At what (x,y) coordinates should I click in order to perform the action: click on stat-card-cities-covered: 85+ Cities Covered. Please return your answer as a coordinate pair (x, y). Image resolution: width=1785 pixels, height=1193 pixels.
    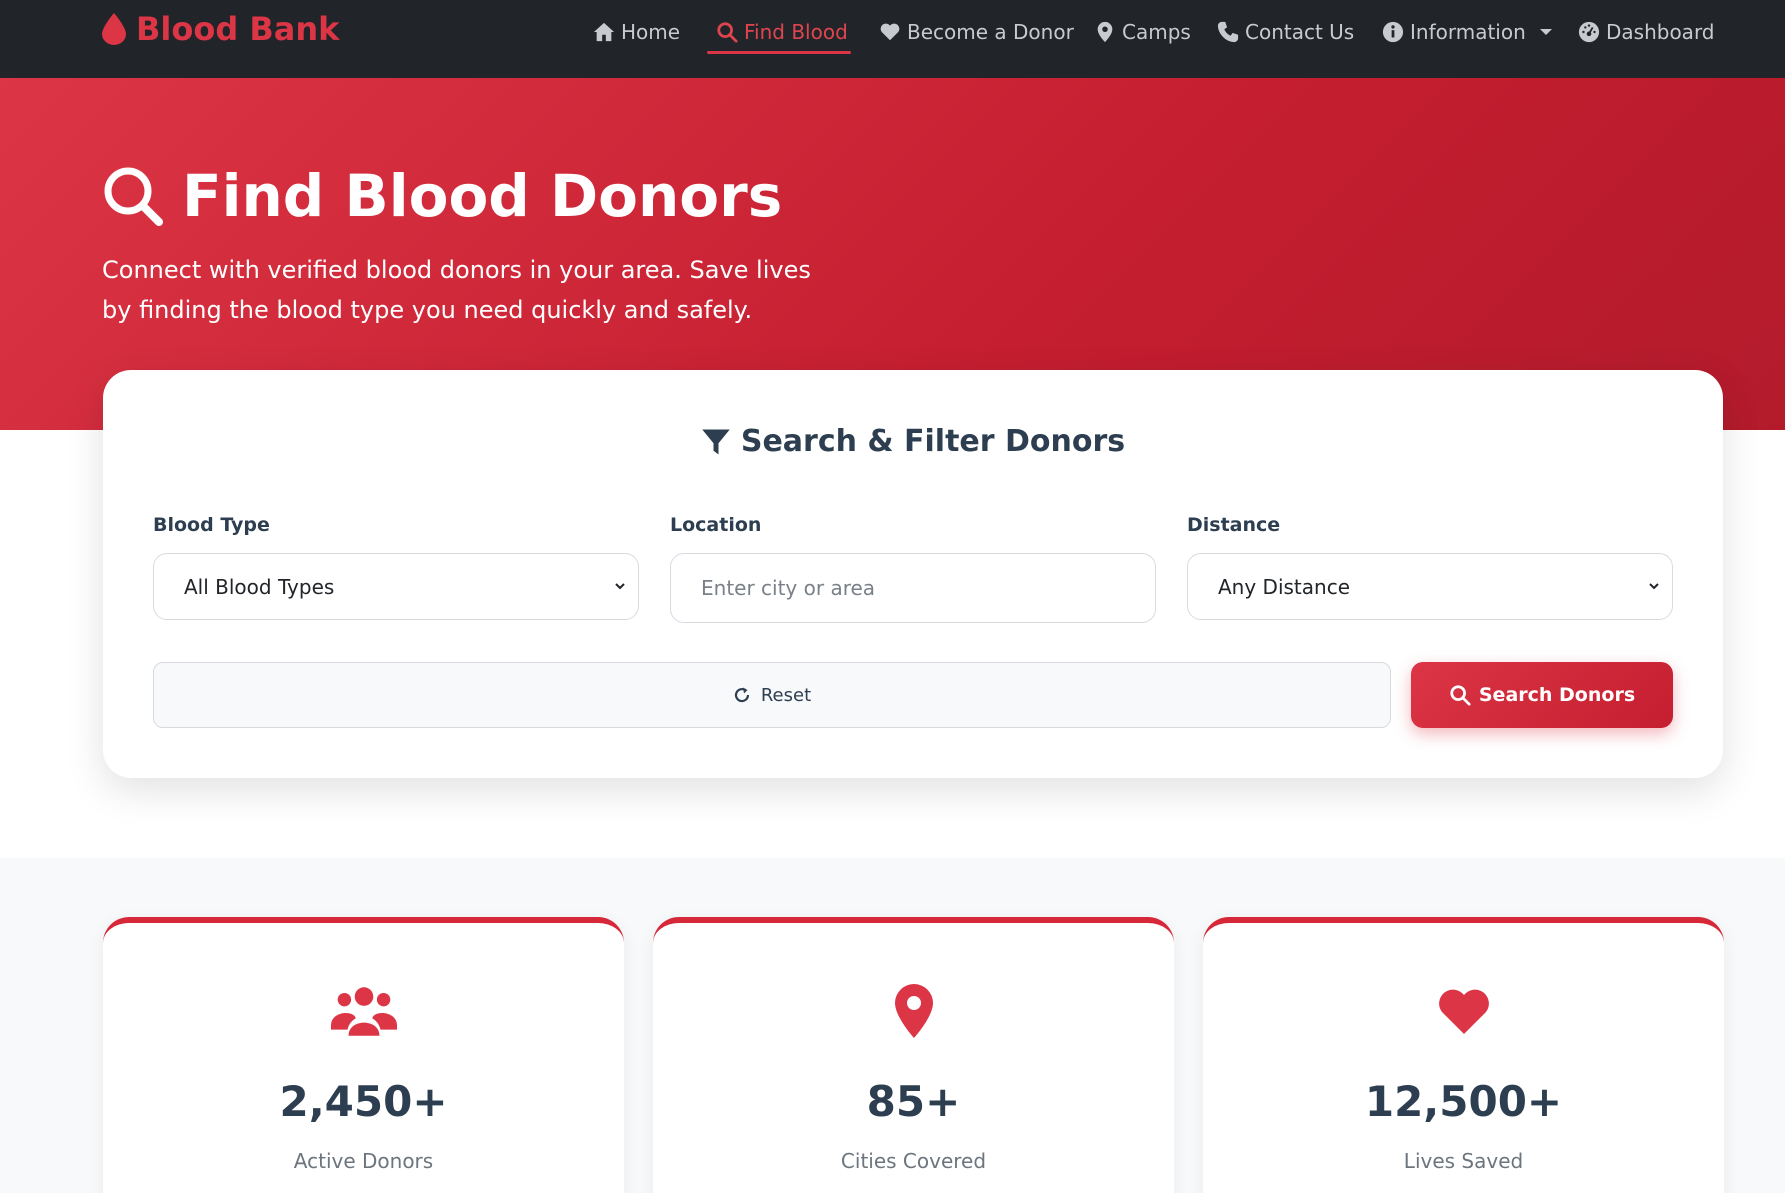
    Looking at the image, I should click on (913, 1055).